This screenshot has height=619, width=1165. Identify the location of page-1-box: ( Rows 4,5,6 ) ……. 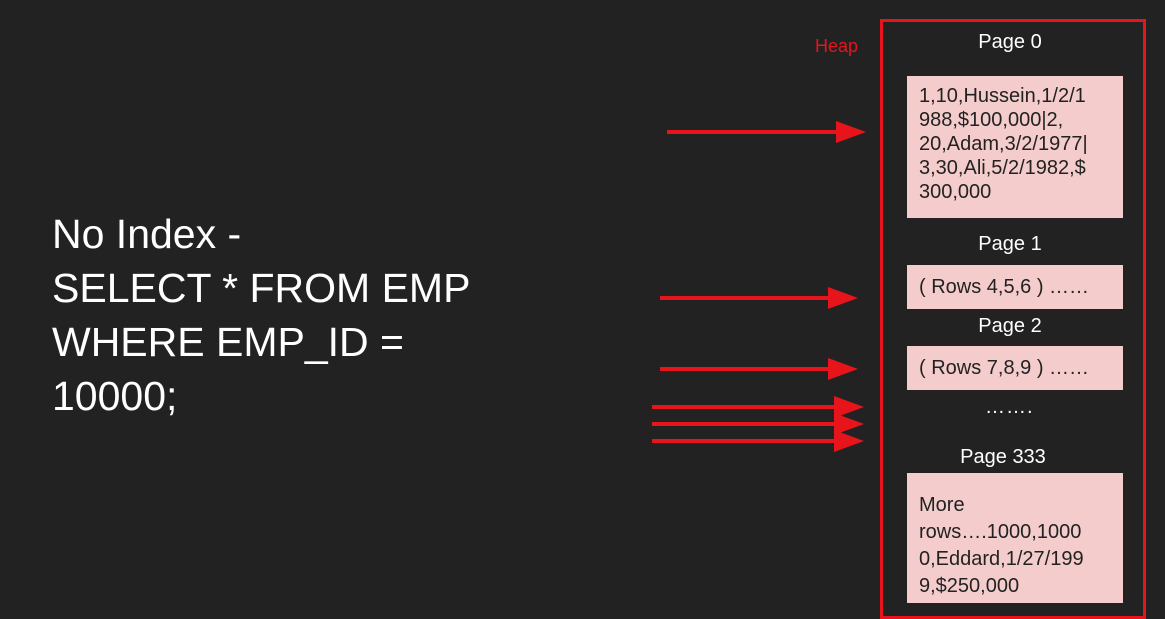
(1015, 287).